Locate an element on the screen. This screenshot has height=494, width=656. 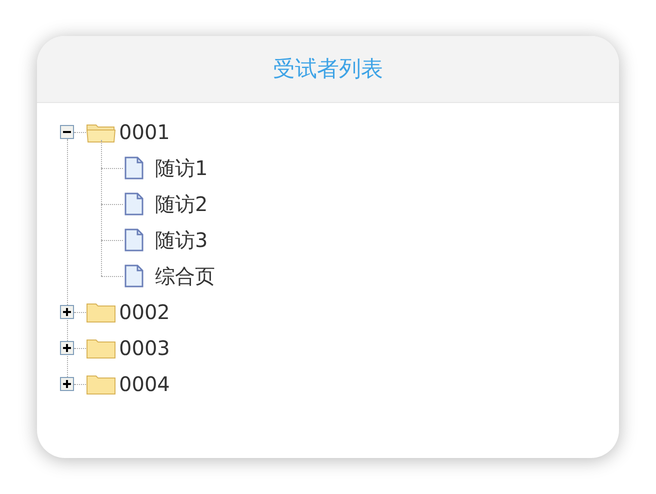
panel-title: 受试者列表 is located at coordinates (328, 70).